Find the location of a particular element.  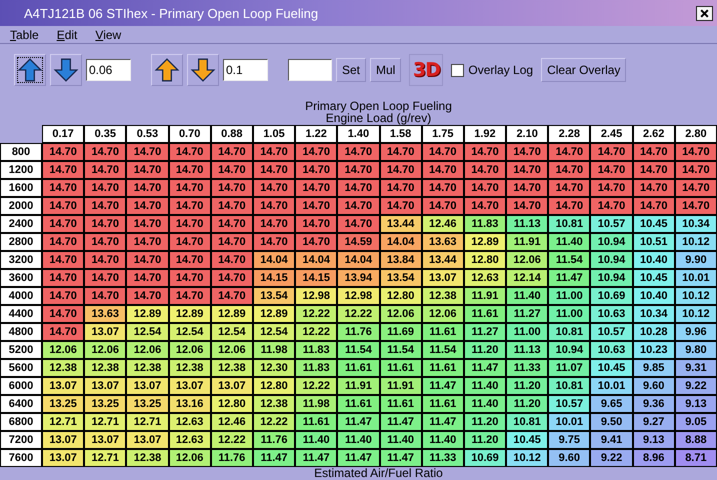

table-cell: 11.00 is located at coordinates (569, 314).